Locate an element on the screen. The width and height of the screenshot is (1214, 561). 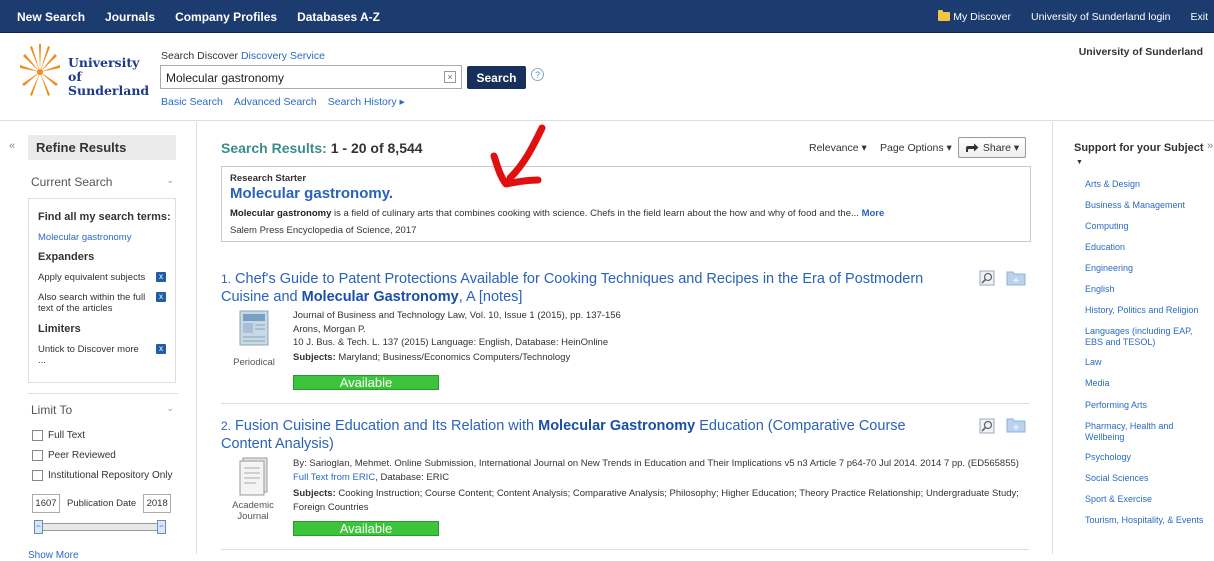
exit-link: Exit is located at coordinates (1199, 17).